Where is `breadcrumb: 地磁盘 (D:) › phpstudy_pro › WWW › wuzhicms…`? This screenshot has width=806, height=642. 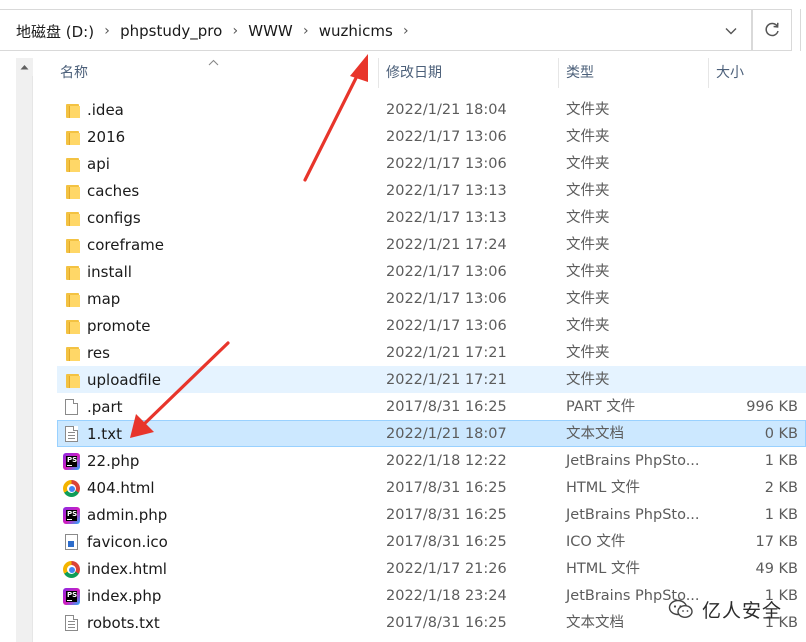 breadcrumb: 地磁盘 (D:) › phpstudy_pro › WWW › wuzhicms… is located at coordinates (217, 31).